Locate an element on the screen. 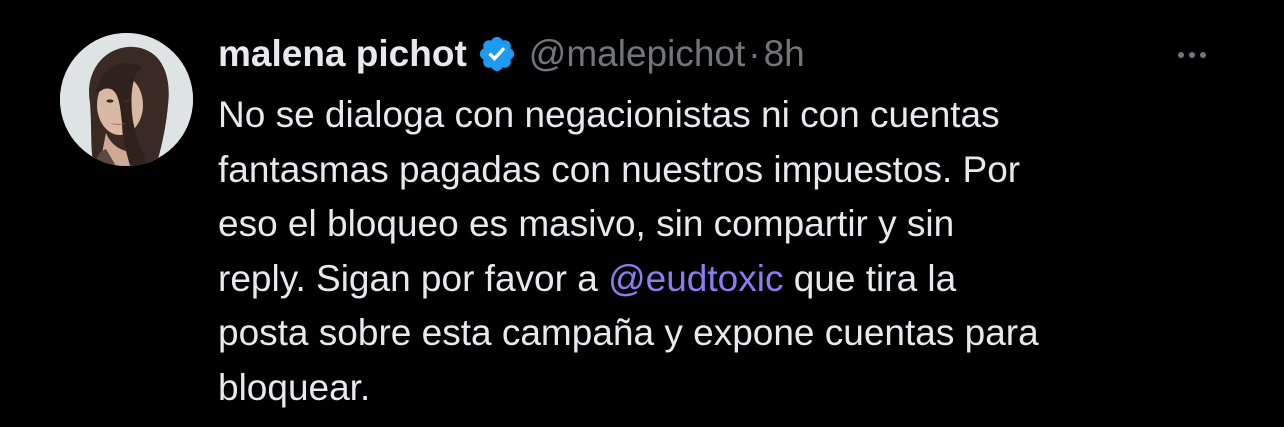  avatar is located at coordinates (126, 99).